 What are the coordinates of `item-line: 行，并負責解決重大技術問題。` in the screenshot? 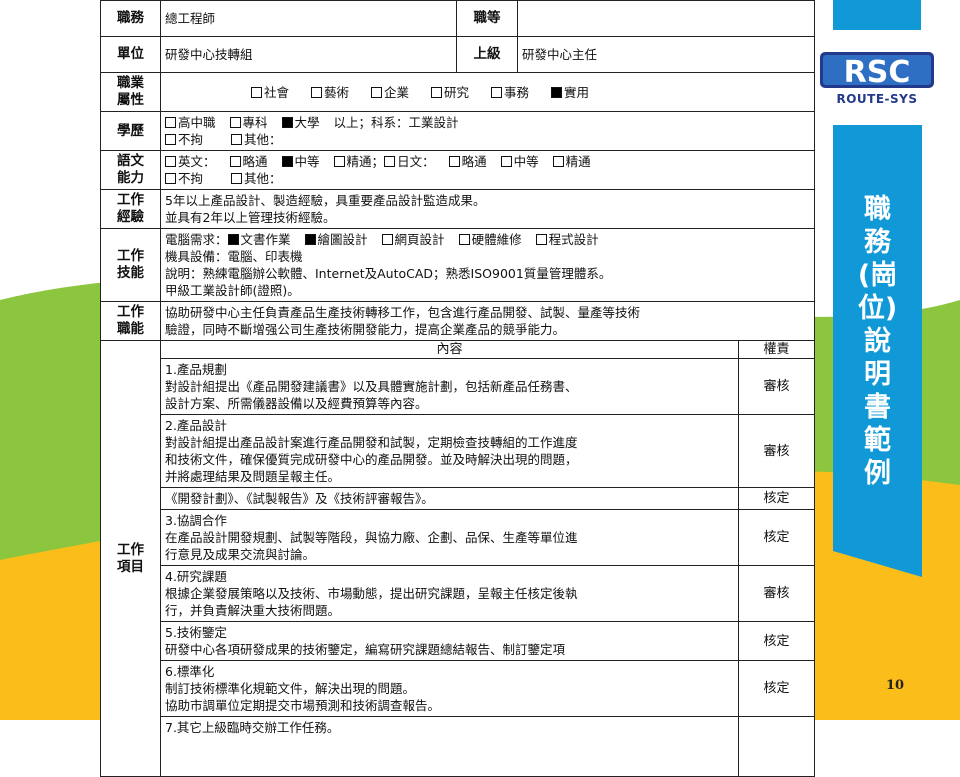 It's located at (253, 610).